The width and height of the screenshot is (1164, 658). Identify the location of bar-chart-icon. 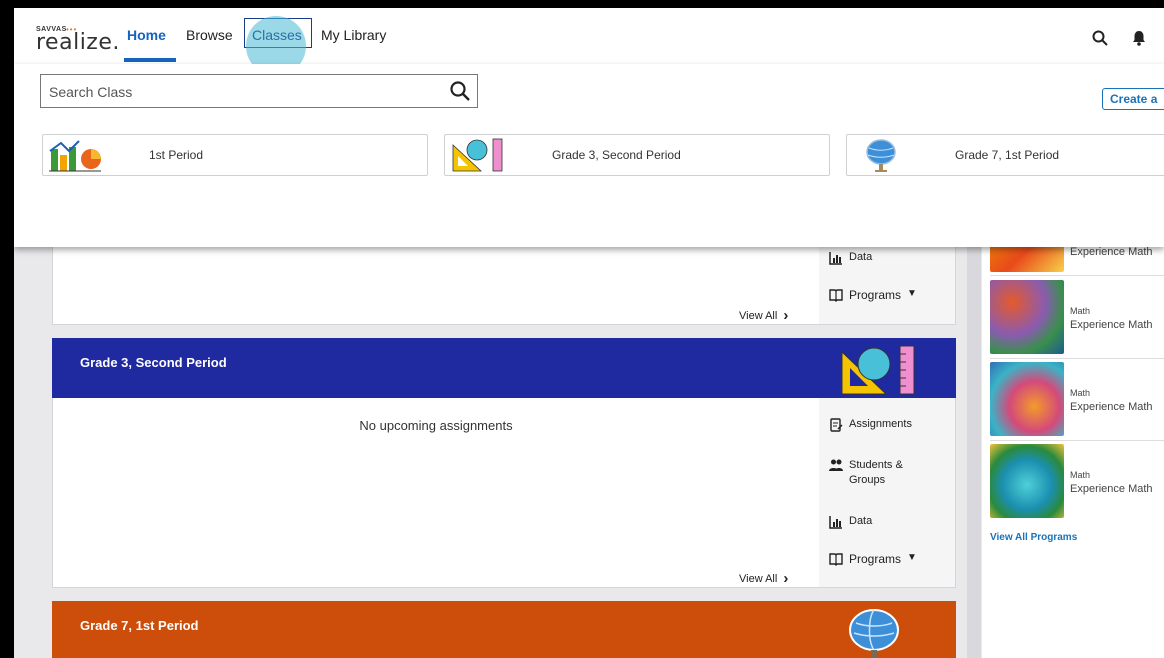
(75, 156).